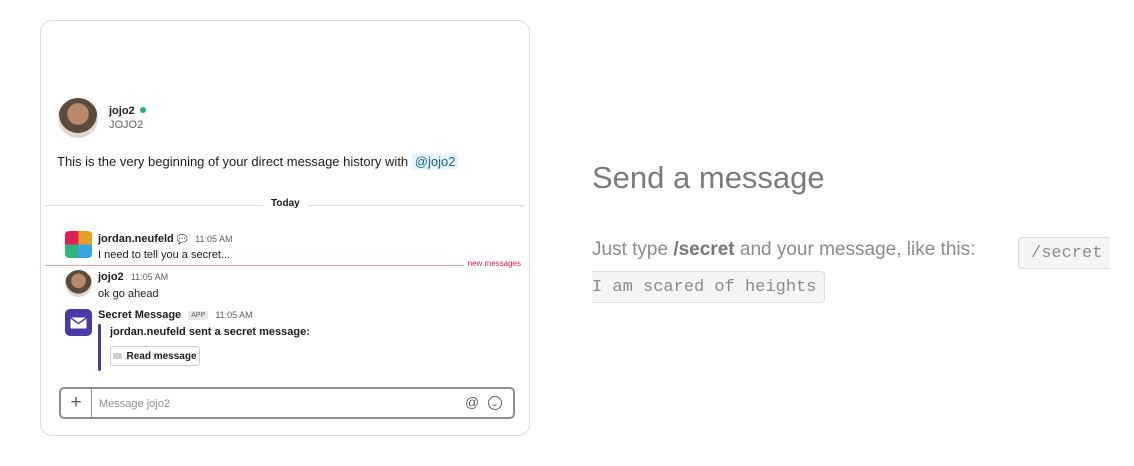 Image resolution: width=1134 pixels, height=466 pixels. I want to click on secret-app-avatar, so click(78, 322).